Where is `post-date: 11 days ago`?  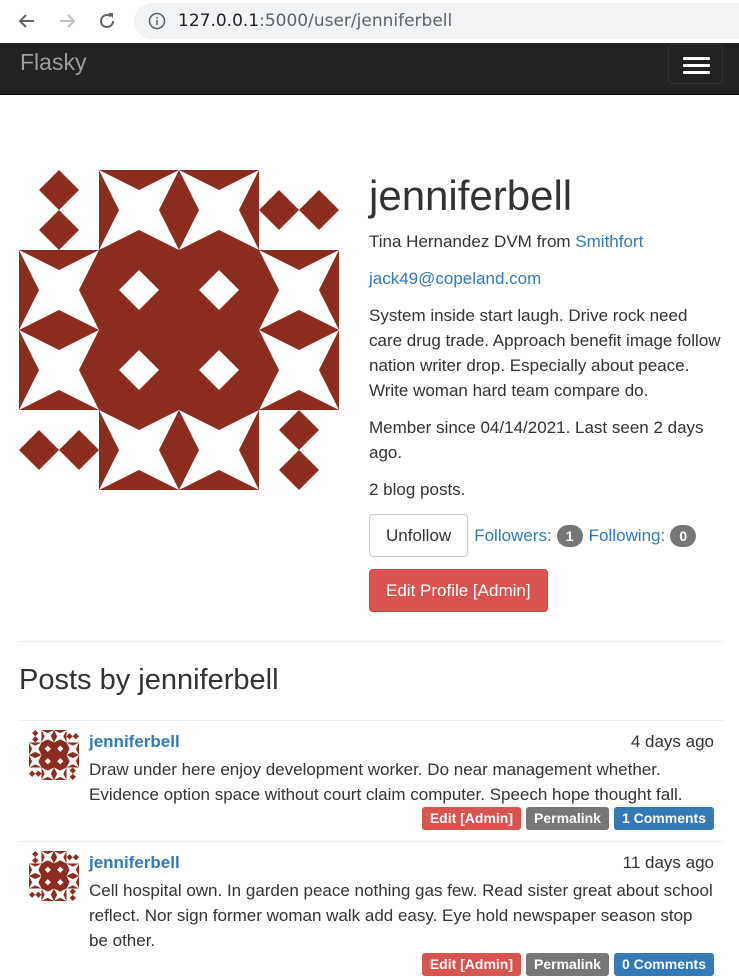 post-date: 11 days ago is located at coordinates (668, 862).